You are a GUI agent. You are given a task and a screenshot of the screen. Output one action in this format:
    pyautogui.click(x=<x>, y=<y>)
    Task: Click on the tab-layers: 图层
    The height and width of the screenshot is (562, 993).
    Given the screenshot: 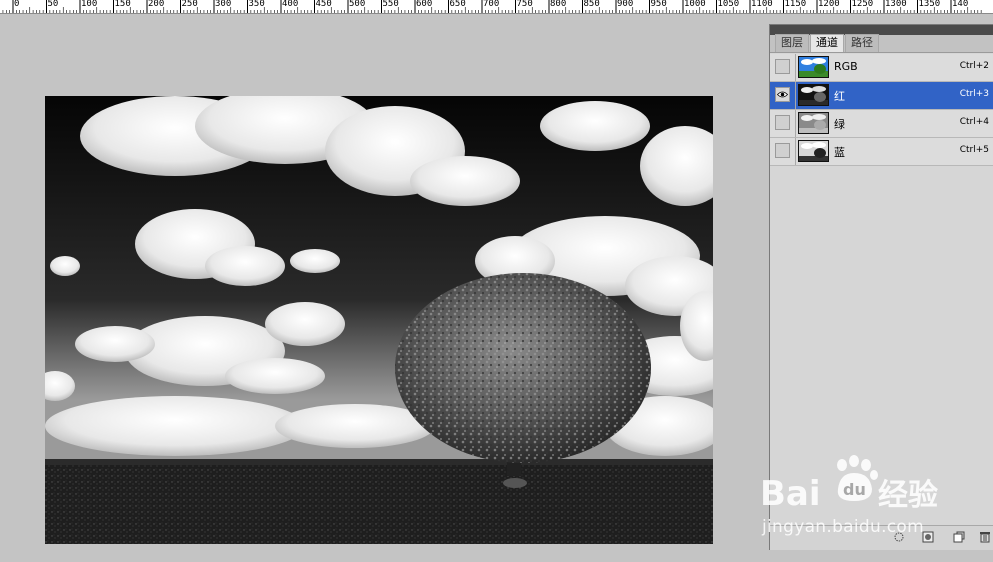 What is the action you would take?
    pyautogui.click(x=792, y=43)
    